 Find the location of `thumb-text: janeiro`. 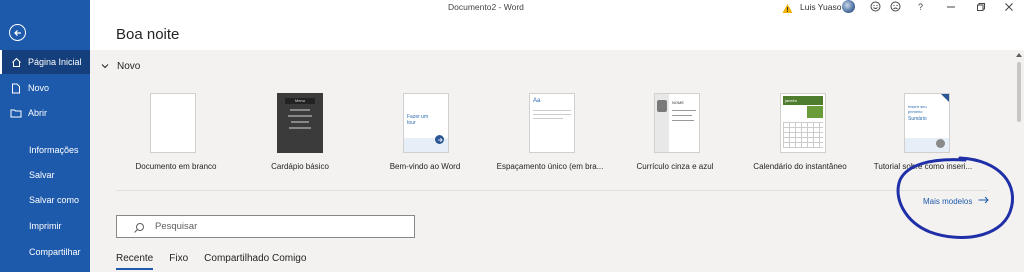

thumb-text: janeiro is located at coordinates (803, 100).